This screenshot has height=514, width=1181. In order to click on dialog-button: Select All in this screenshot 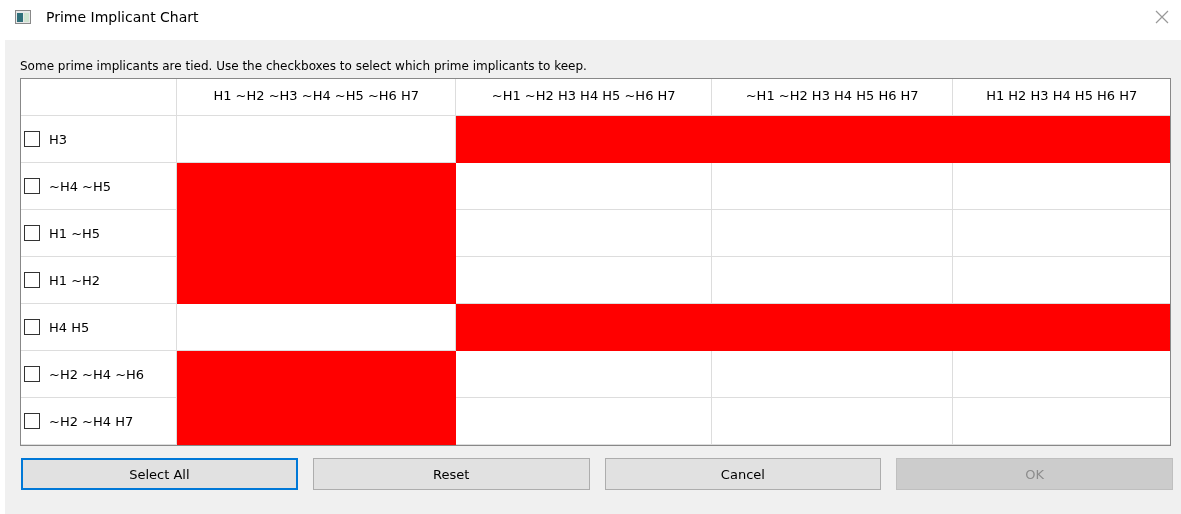, I will do `click(159, 474)`.